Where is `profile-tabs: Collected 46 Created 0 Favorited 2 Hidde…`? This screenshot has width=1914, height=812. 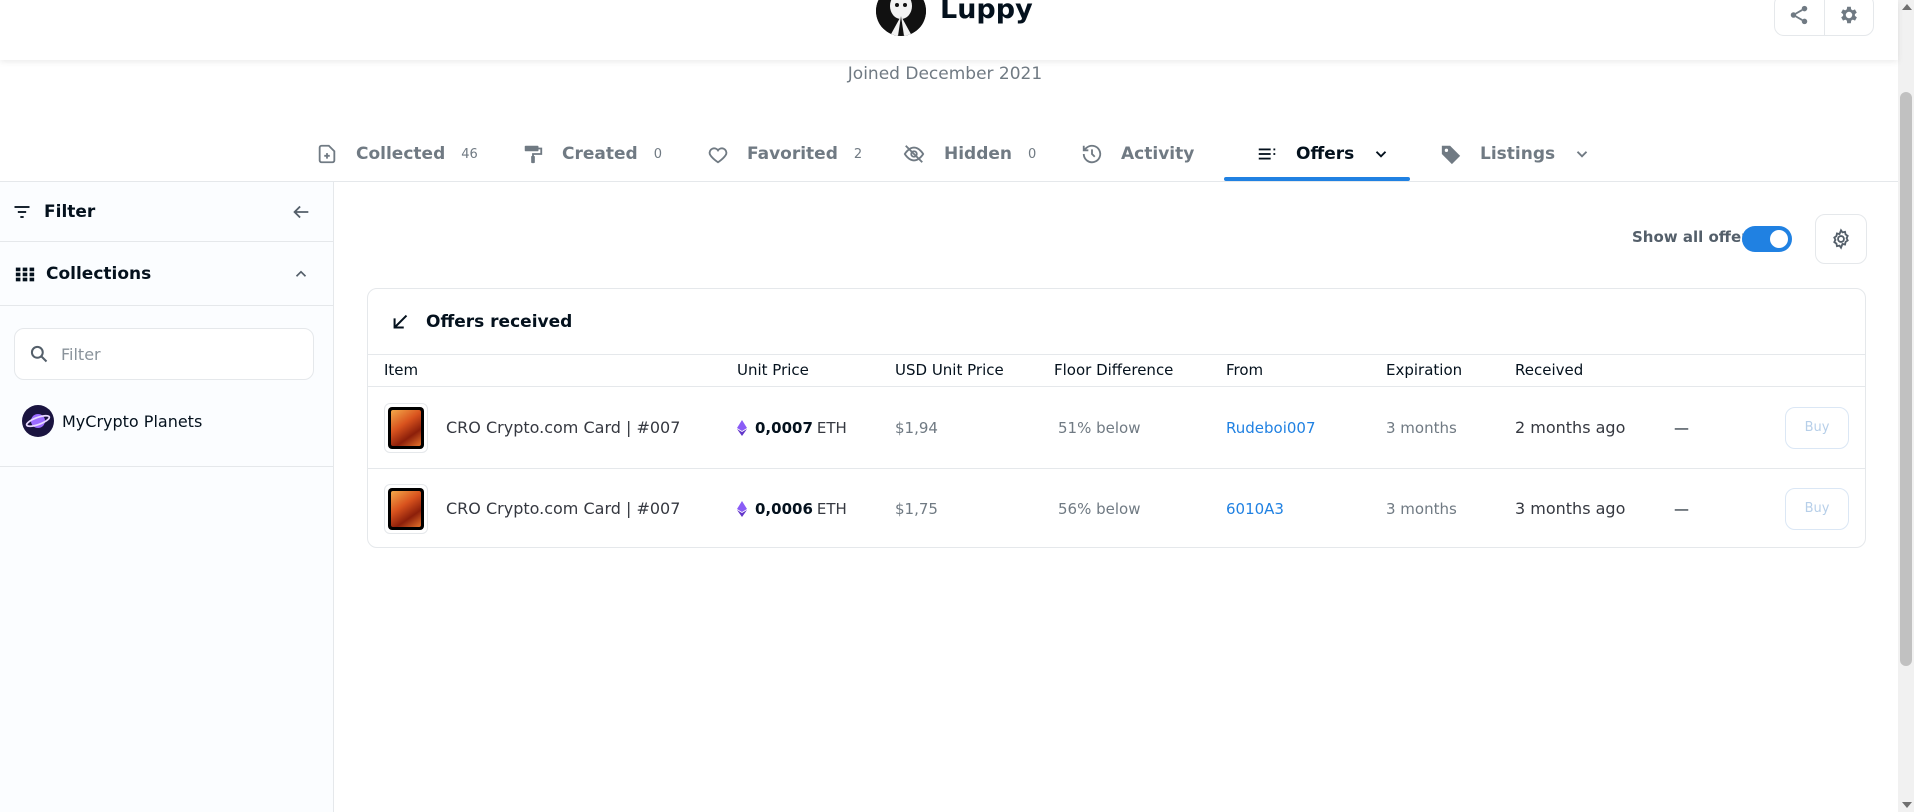 profile-tabs: Collected 46 Created 0 Favorited 2 Hidde… is located at coordinates (949, 154).